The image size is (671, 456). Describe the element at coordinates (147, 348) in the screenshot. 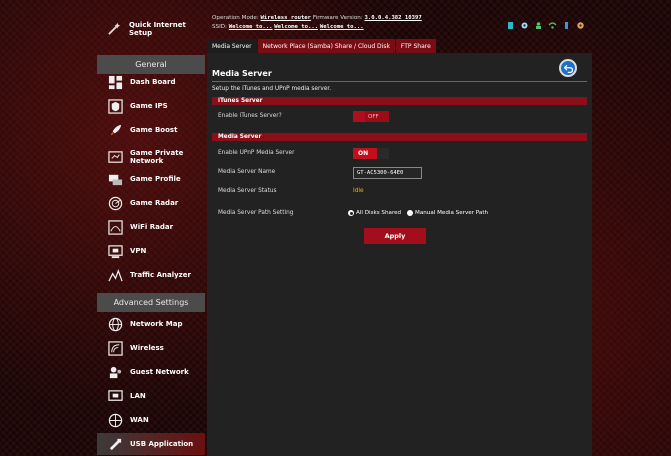

I see `sidebar-item-label: Wireless` at that location.